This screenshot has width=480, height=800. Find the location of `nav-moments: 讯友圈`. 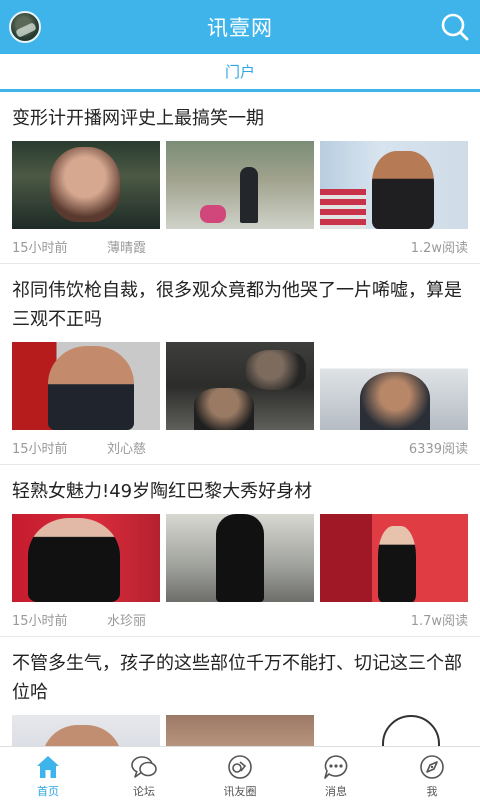

nav-moments: 讯友圈 is located at coordinates (240, 773).